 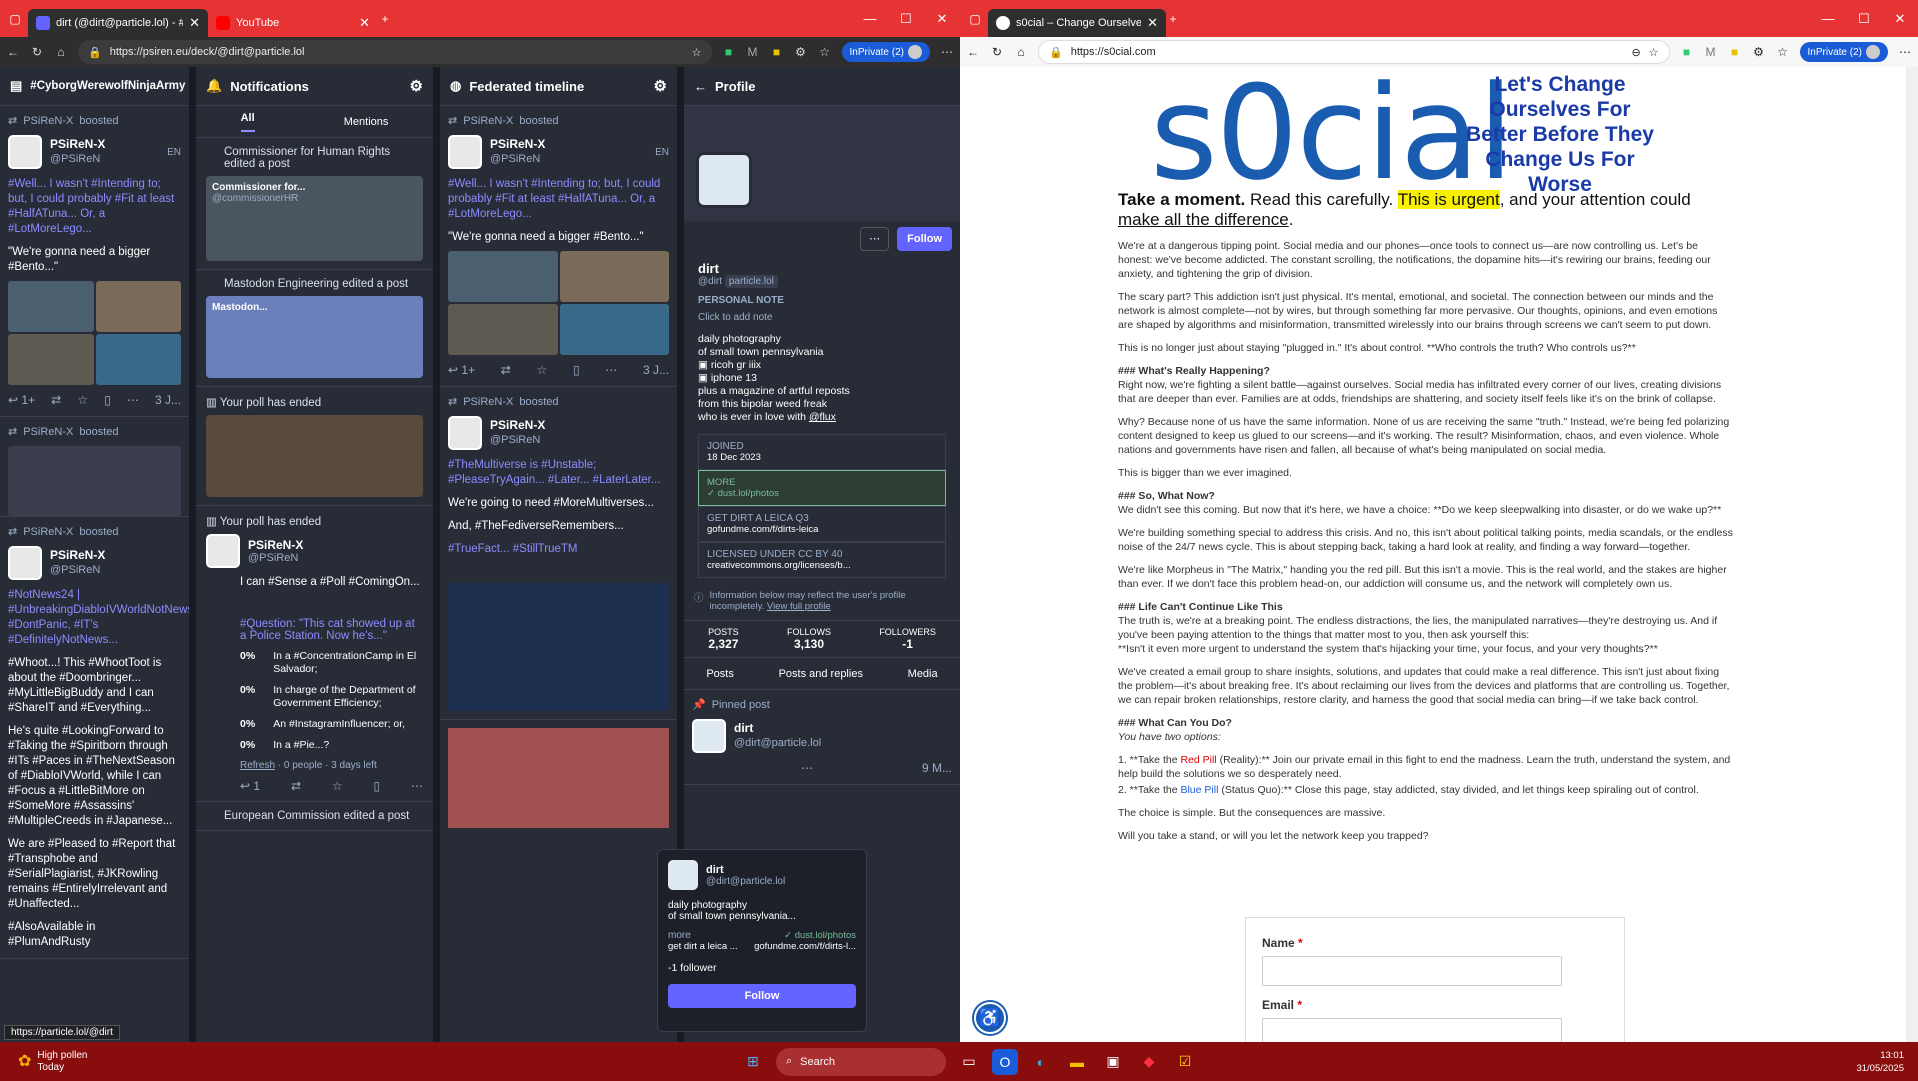 I want to click on favorites-icon: ☆, so click(x=825, y=52).